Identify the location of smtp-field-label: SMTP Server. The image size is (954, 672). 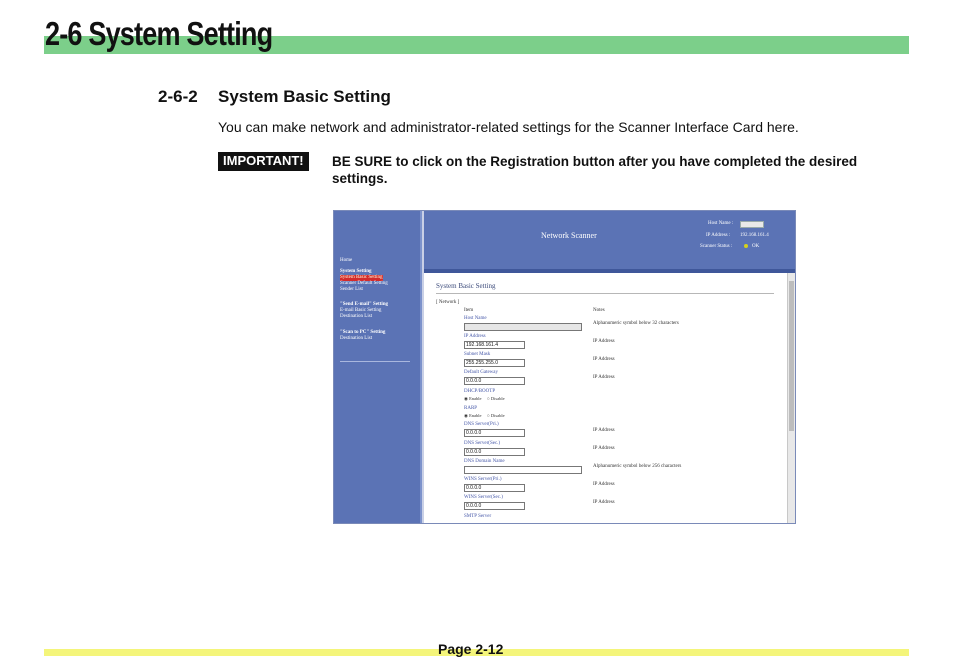
(478, 516).